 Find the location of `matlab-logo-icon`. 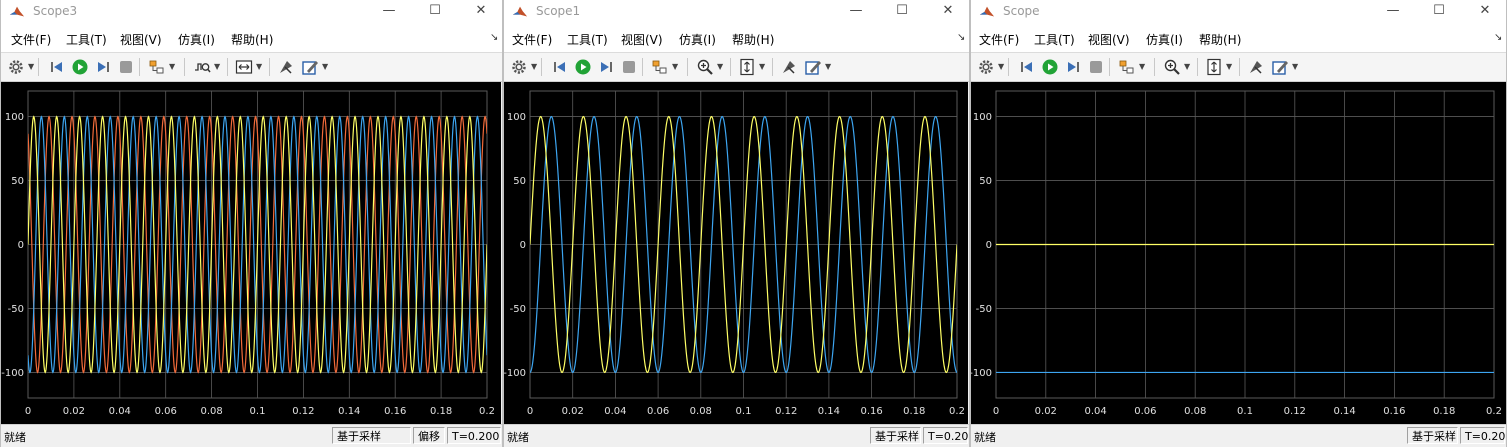

matlab-logo-icon is located at coordinates (17, 12).